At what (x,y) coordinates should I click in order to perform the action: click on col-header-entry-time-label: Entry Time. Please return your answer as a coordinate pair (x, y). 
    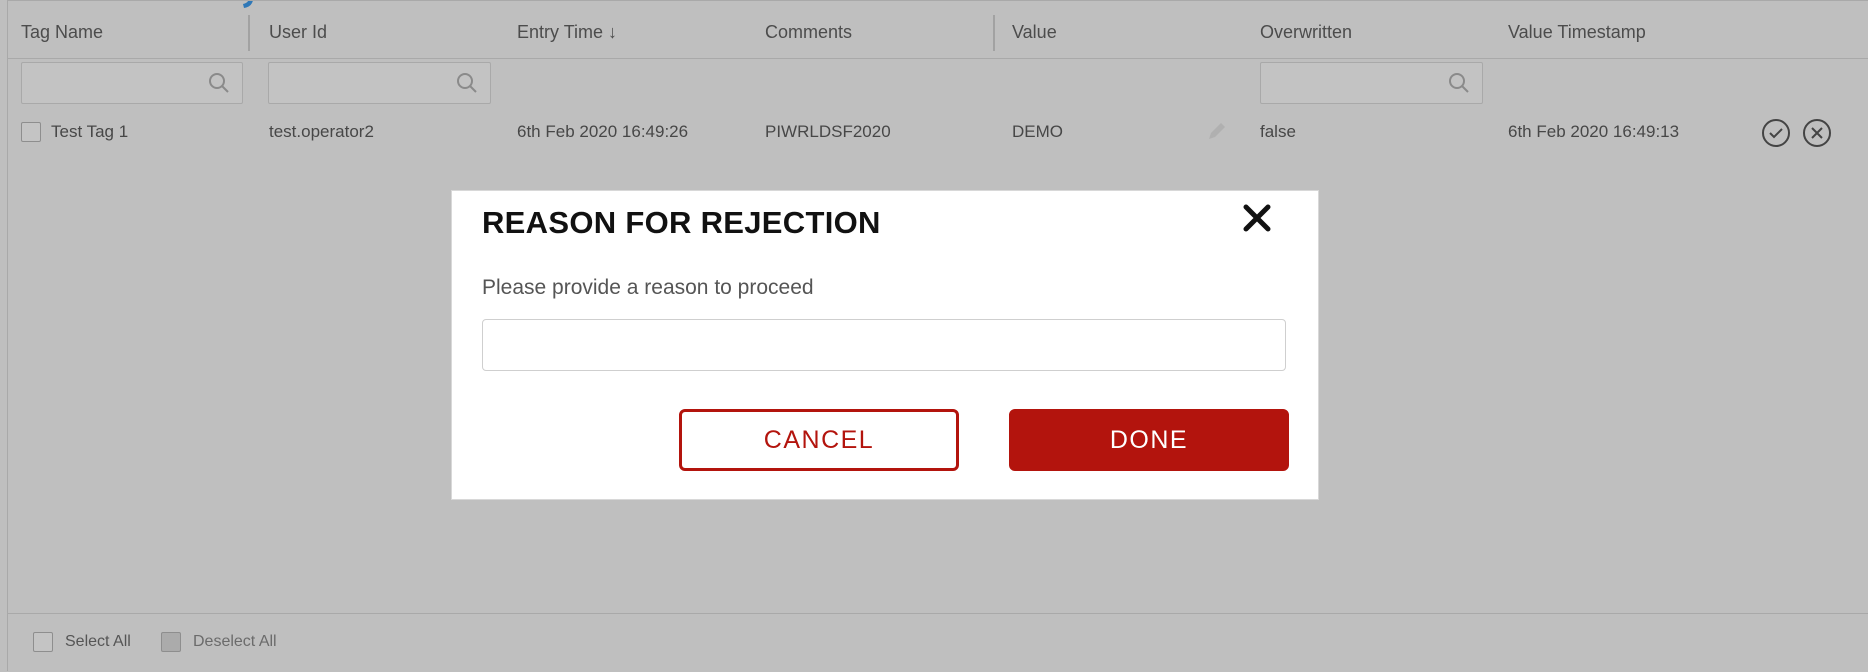
    Looking at the image, I should click on (560, 32).